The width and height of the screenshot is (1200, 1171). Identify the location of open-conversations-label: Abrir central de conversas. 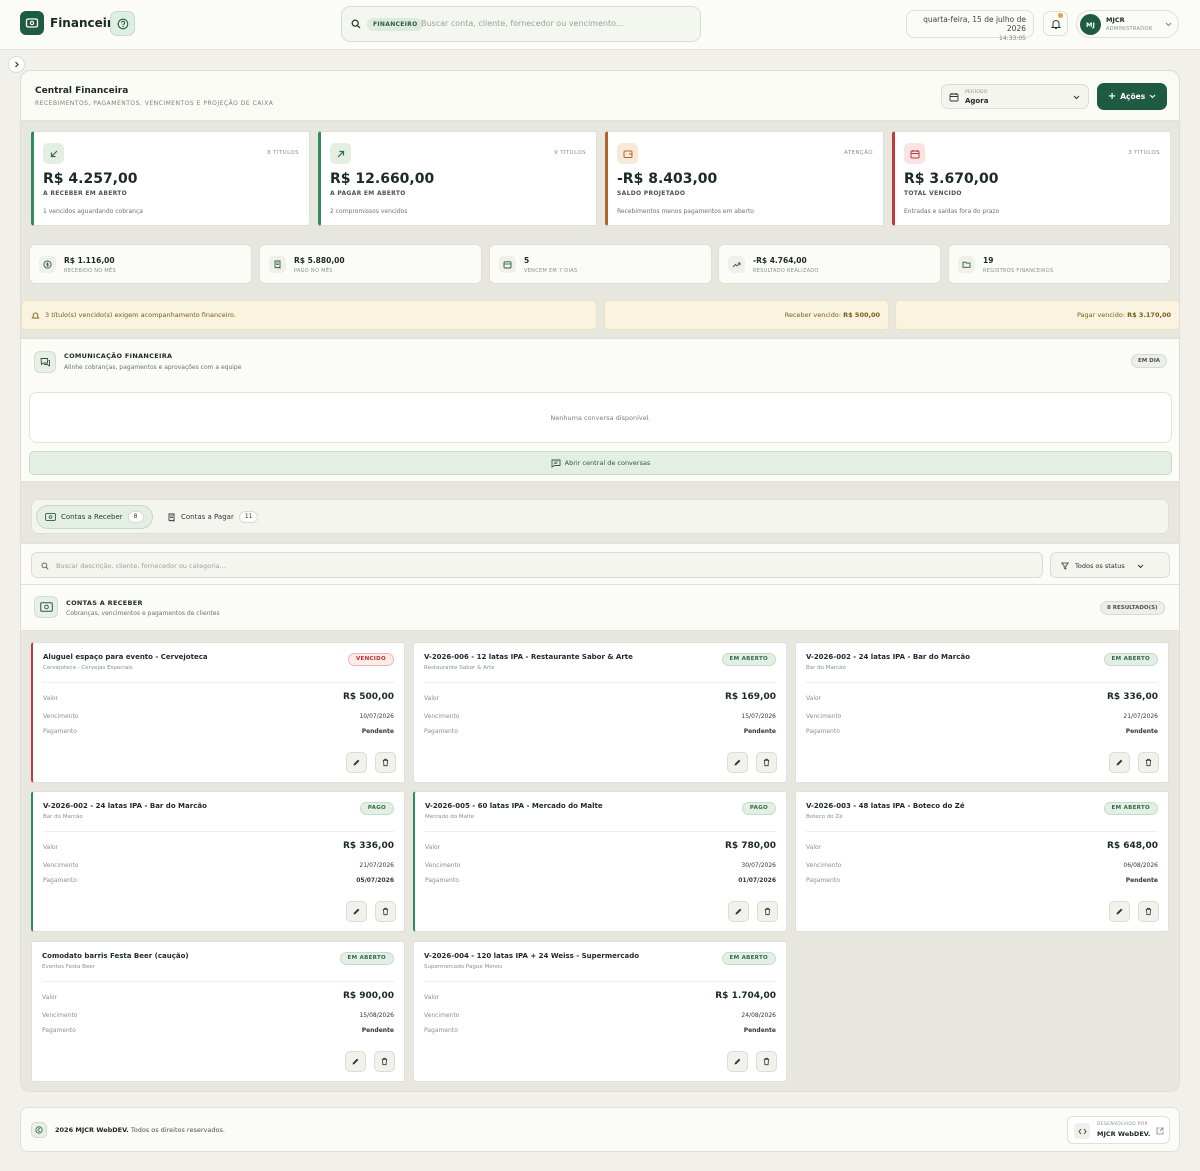
(607, 463).